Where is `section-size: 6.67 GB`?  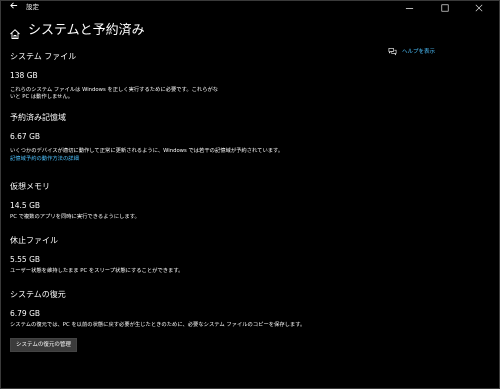
section-size: 6.67 GB is located at coordinates (25, 136).